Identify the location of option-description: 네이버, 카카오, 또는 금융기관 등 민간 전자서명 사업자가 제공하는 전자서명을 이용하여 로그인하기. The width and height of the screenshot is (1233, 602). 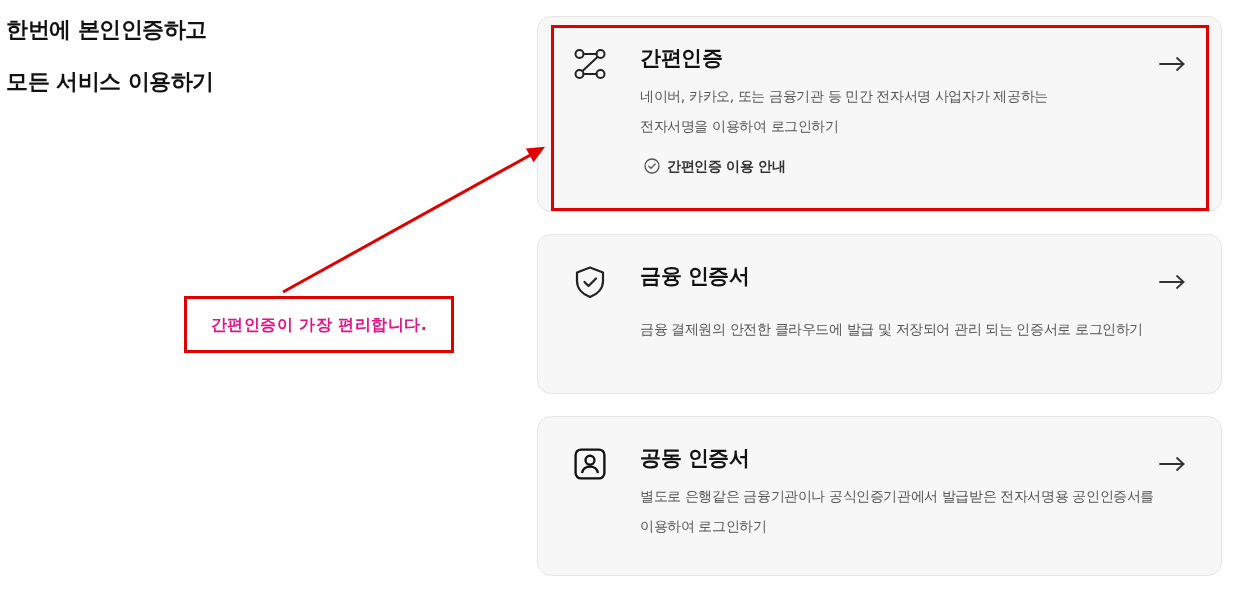
(844, 111).